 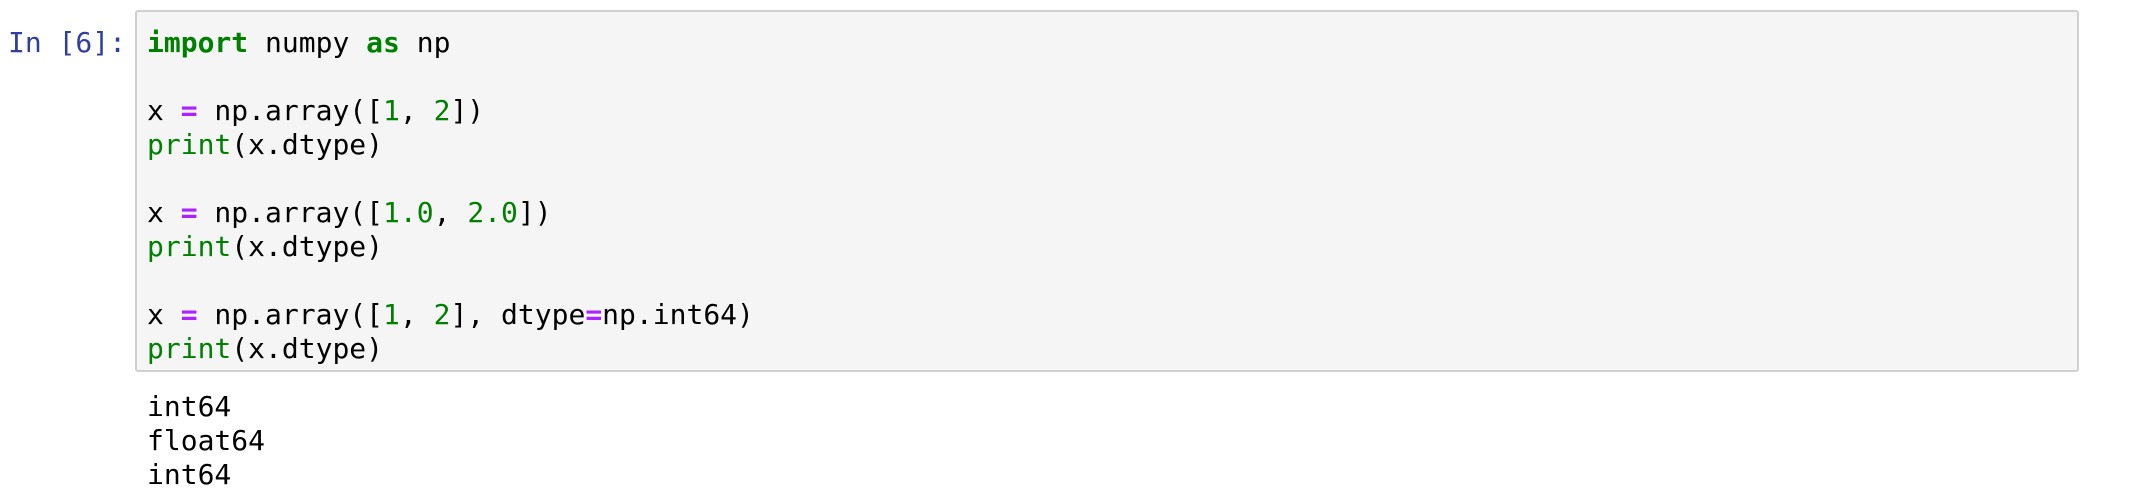 I want to click on code-line-1: import numpy as np, so click(x=450, y=43).